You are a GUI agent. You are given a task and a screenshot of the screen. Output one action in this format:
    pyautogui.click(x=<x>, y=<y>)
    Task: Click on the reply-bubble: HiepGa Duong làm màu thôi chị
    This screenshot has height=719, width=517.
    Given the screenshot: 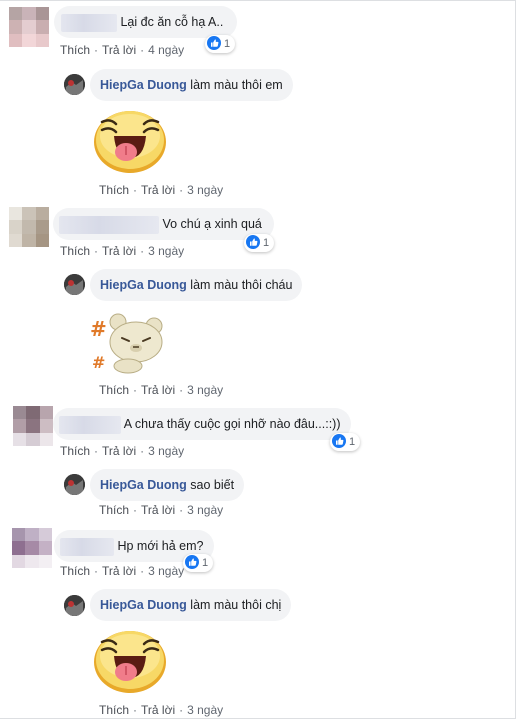 What is the action you would take?
    pyautogui.click(x=191, y=605)
    